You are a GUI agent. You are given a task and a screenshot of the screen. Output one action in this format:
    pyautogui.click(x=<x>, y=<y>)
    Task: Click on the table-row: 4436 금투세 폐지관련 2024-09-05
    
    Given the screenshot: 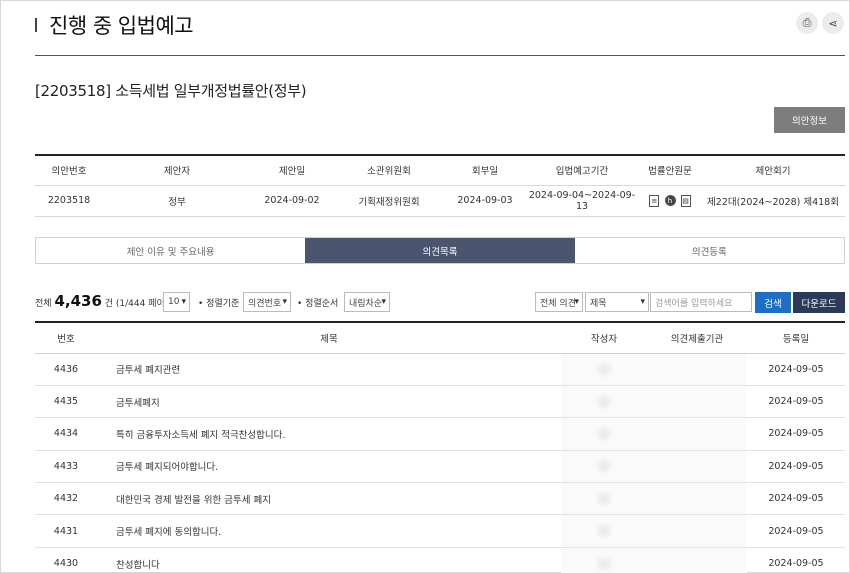 What is the action you would take?
    pyautogui.click(x=440, y=369)
    